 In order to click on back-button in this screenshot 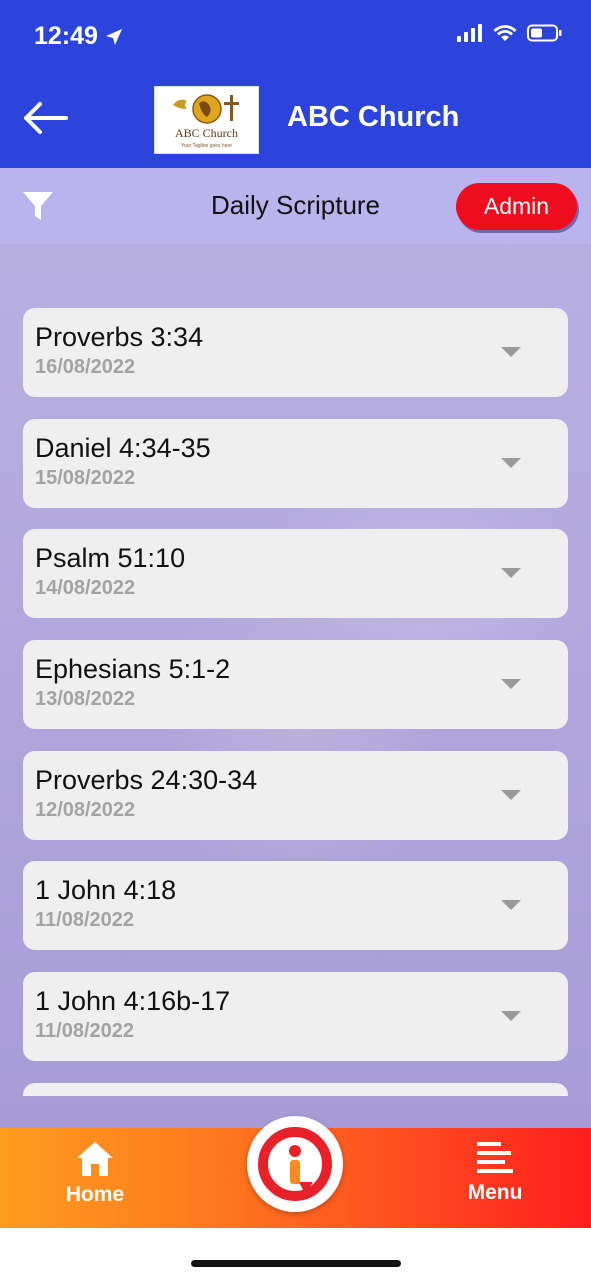, I will do `click(45, 120)`.